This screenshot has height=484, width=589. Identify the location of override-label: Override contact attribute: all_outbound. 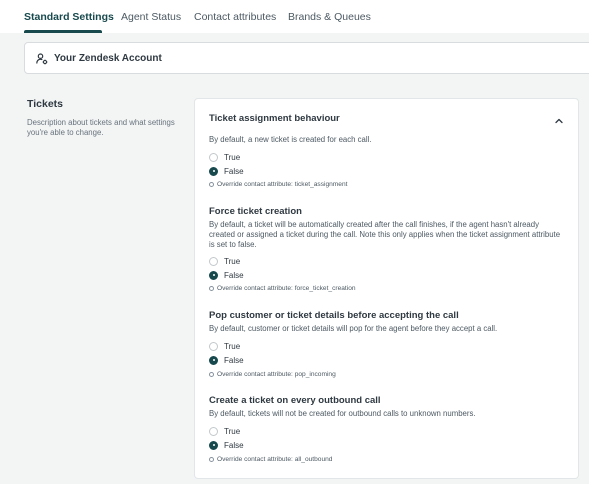
(275, 459).